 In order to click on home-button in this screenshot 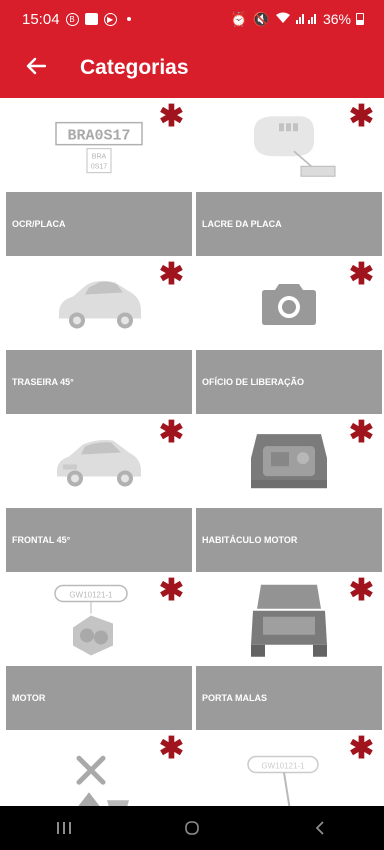, I will do `click(192, 828)`.